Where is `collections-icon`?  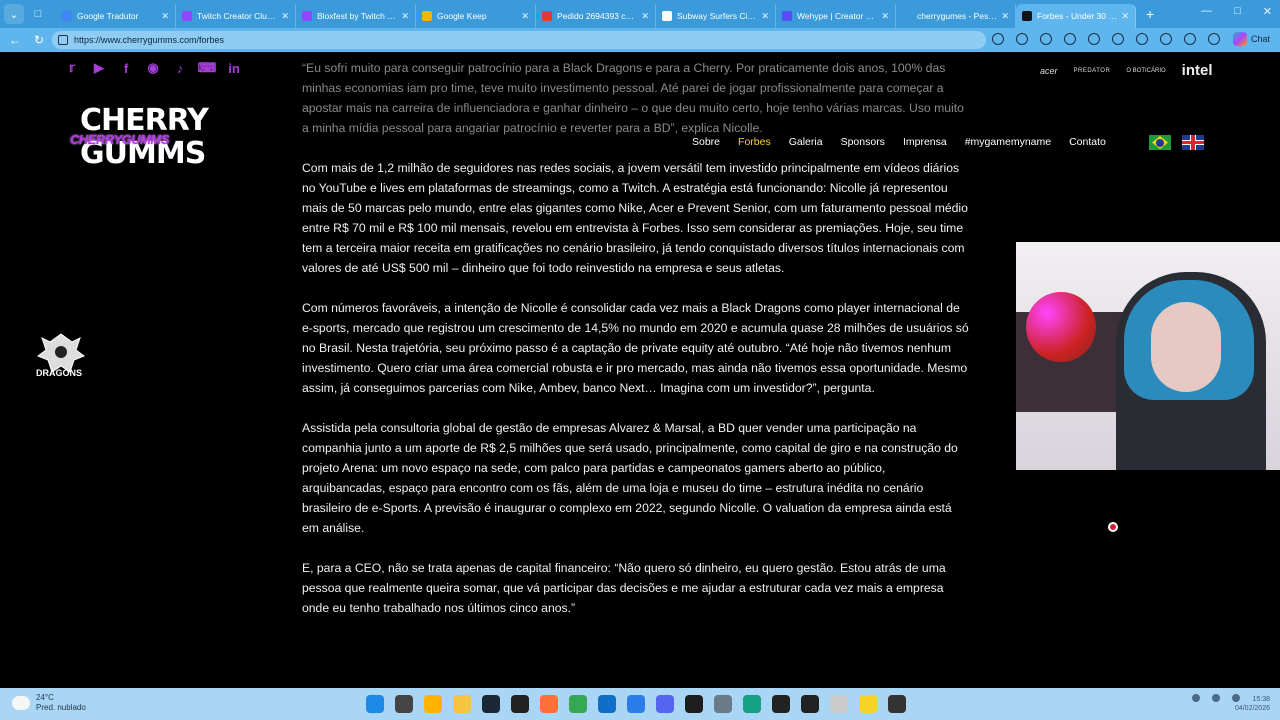 collections-icon is located at coordinates (1166, 39).